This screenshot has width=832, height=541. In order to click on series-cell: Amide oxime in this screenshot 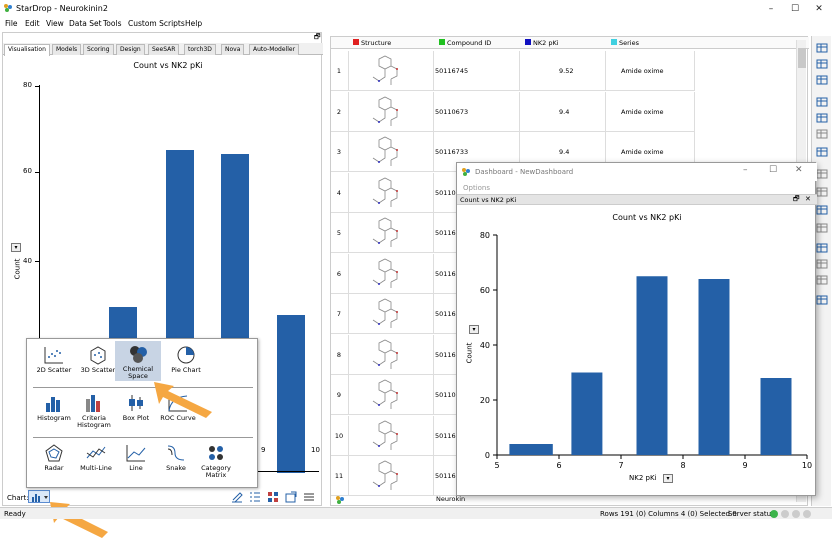, I will do `click(642, 111)`.